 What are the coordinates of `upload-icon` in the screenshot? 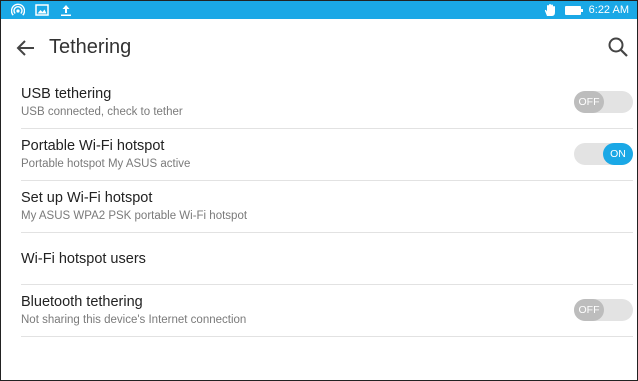 It's located at (66, 10).